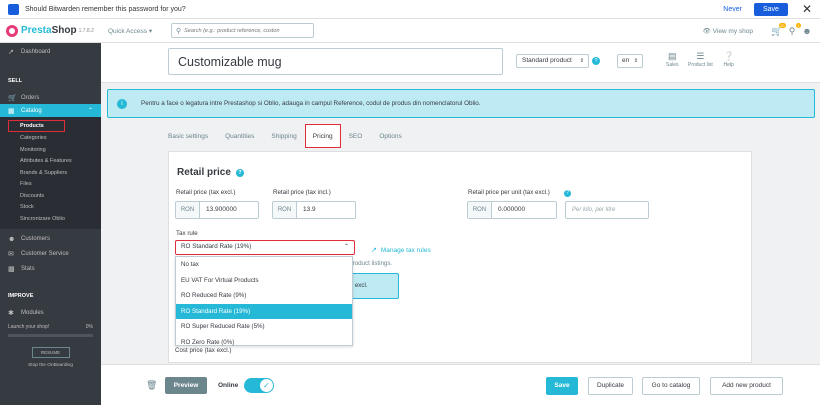 The height and width of the screenshot is (405, 820). Describe the element at coordinates (13, 9) in the screenshot. I see `bitwarden-logo-icon` at that location.